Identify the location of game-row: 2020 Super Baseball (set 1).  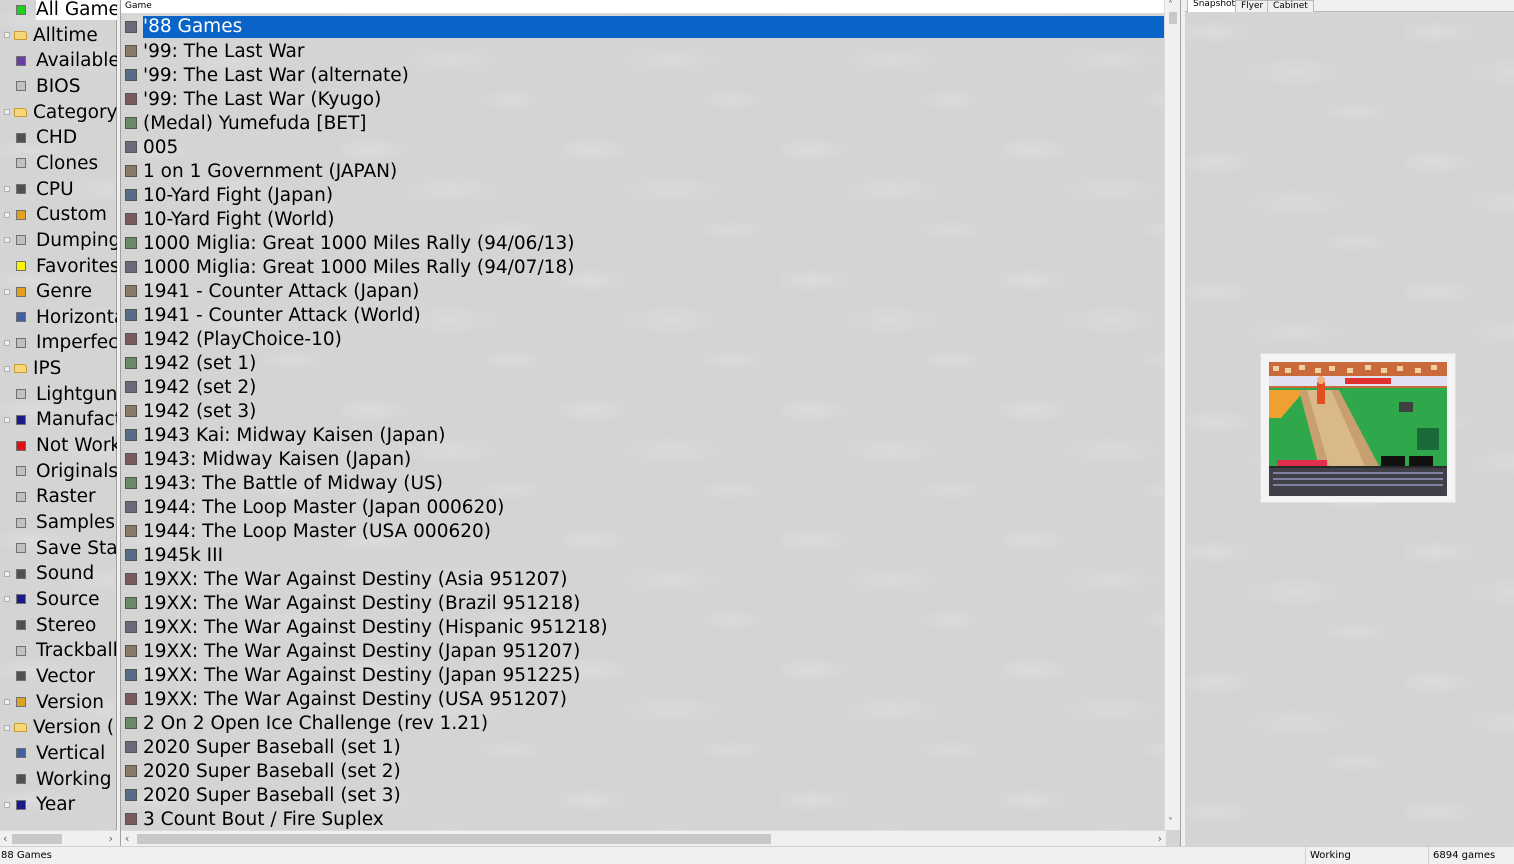
(643, 747).